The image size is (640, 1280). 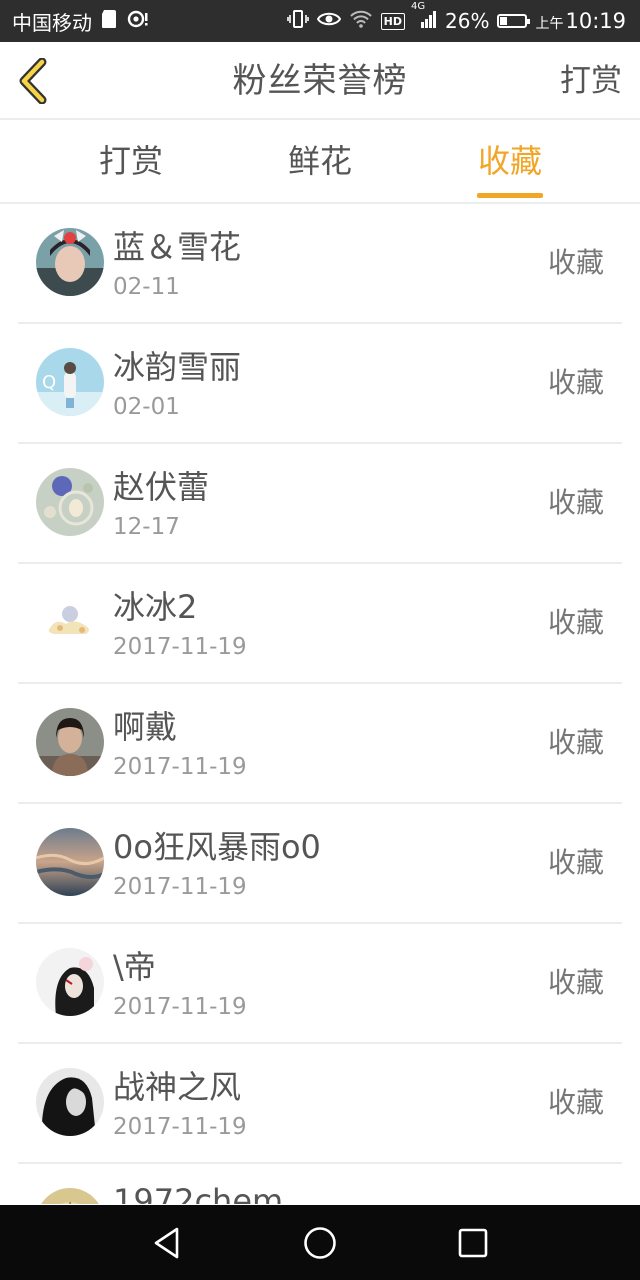 I want to click on app-header: 粉丝荣誉榜 打赏, so click(x=320, y=81).